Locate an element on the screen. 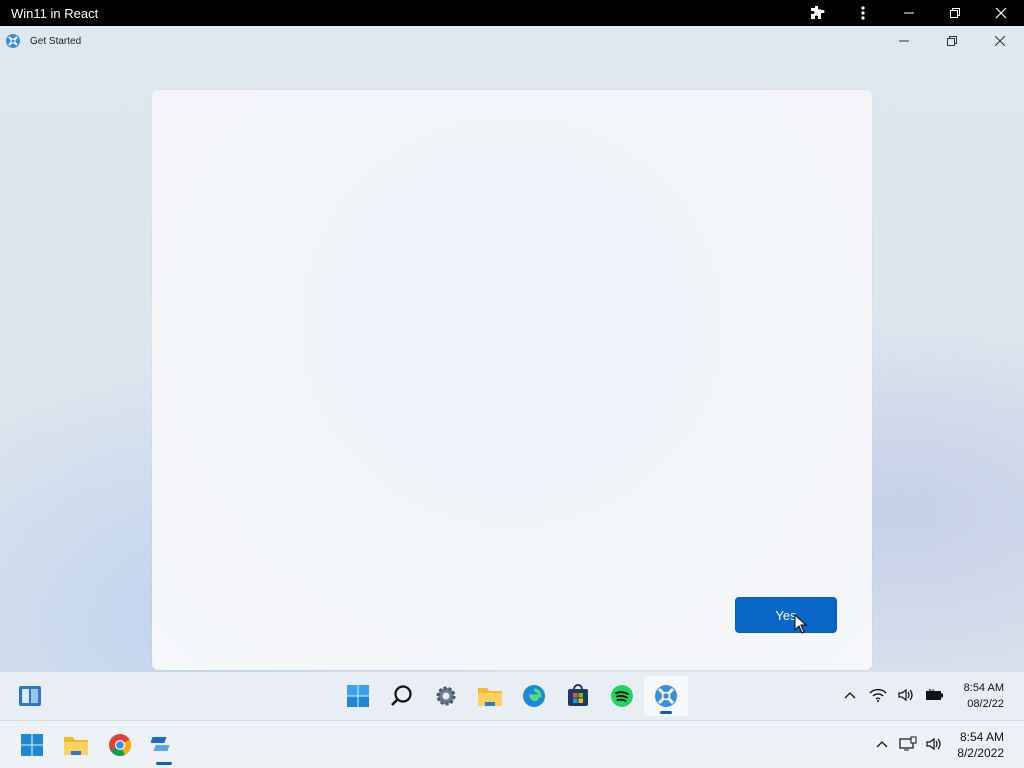  search-icon is located at coordinates (402, 696).